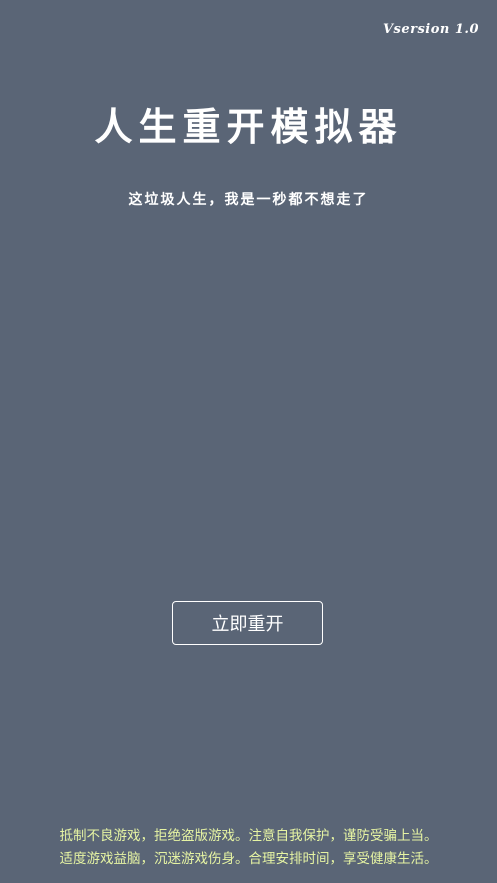 The image size is (497, 883). I want to click on version-label: Vsersion 1.0, so click(430, 29).